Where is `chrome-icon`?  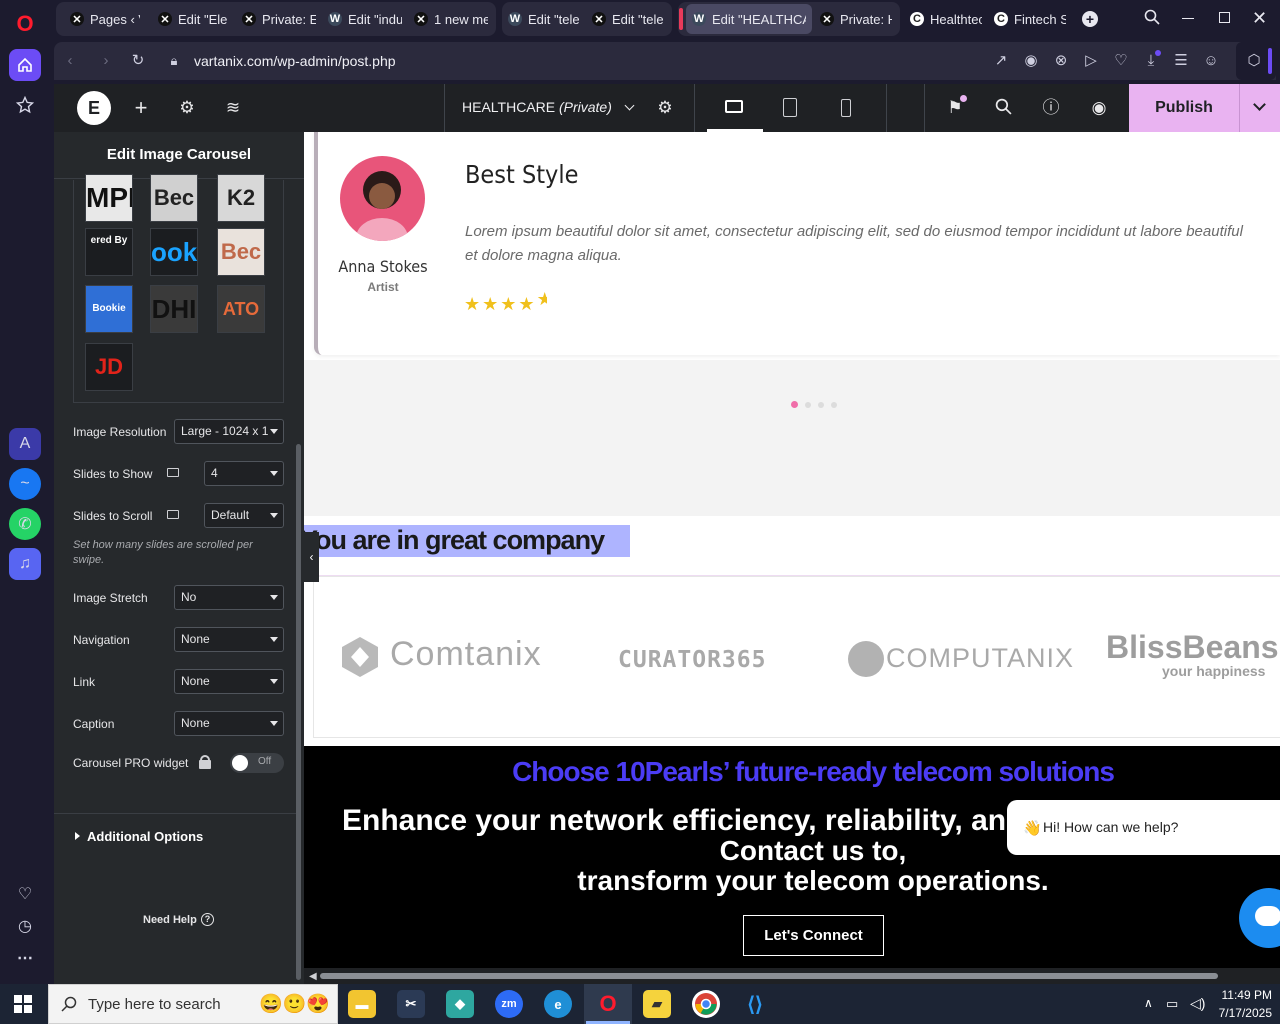
chrome-icon is located at coordinates (706, 1004).